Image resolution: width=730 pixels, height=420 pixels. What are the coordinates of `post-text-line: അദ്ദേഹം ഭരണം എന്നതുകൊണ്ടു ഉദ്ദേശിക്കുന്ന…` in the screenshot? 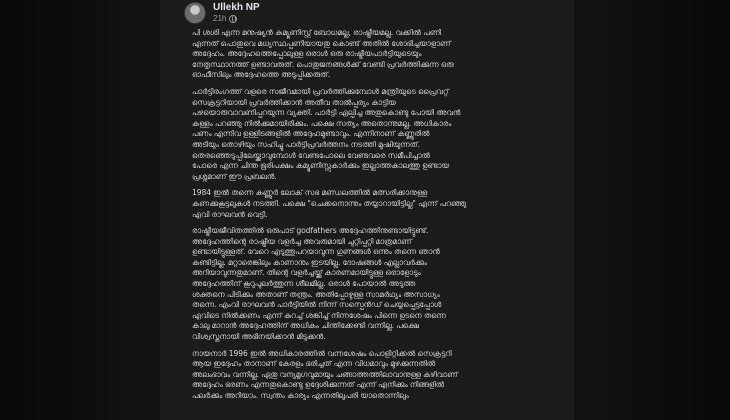 It's located at (318, 385).